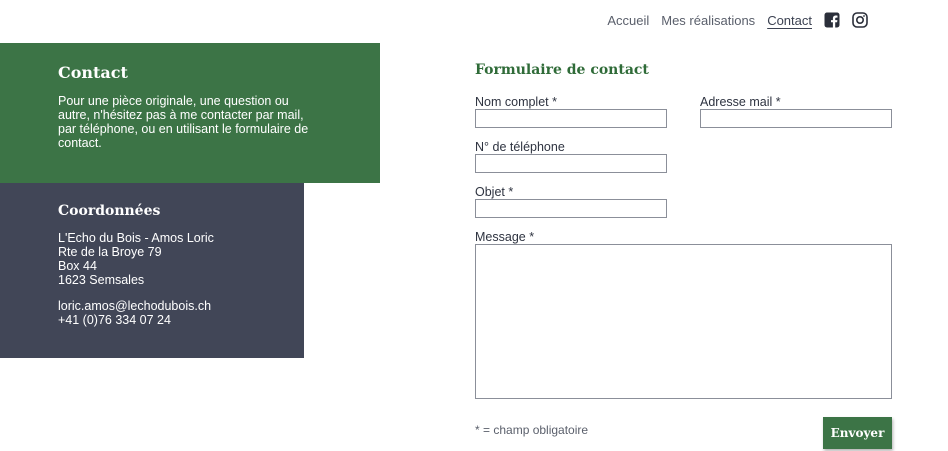  I want to click on name-field-group: Nom complet *, so click(571, 111).